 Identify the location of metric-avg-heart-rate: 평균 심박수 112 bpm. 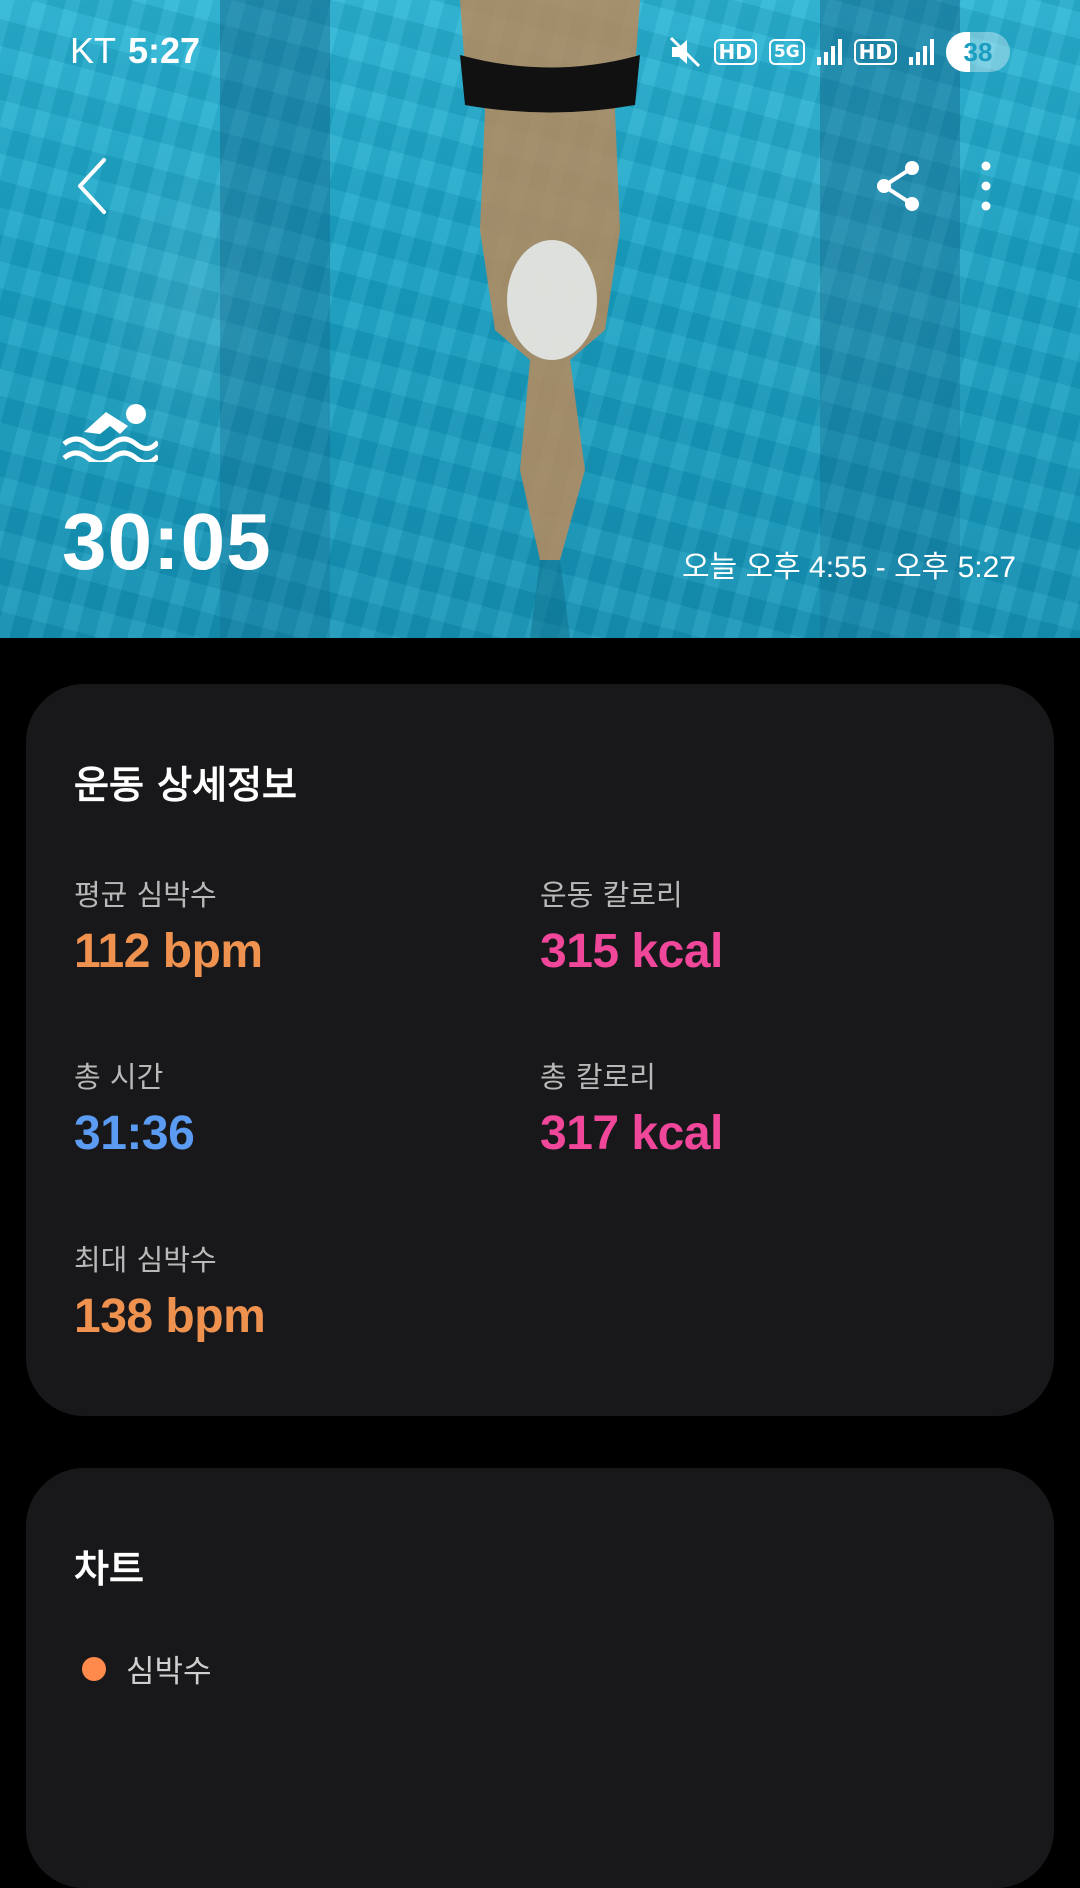
(168, 925).